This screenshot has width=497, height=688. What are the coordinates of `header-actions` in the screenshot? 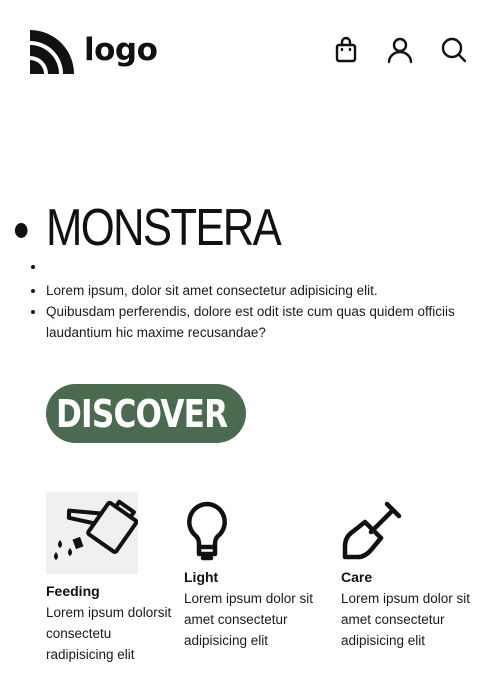 It's located at (400, 50).